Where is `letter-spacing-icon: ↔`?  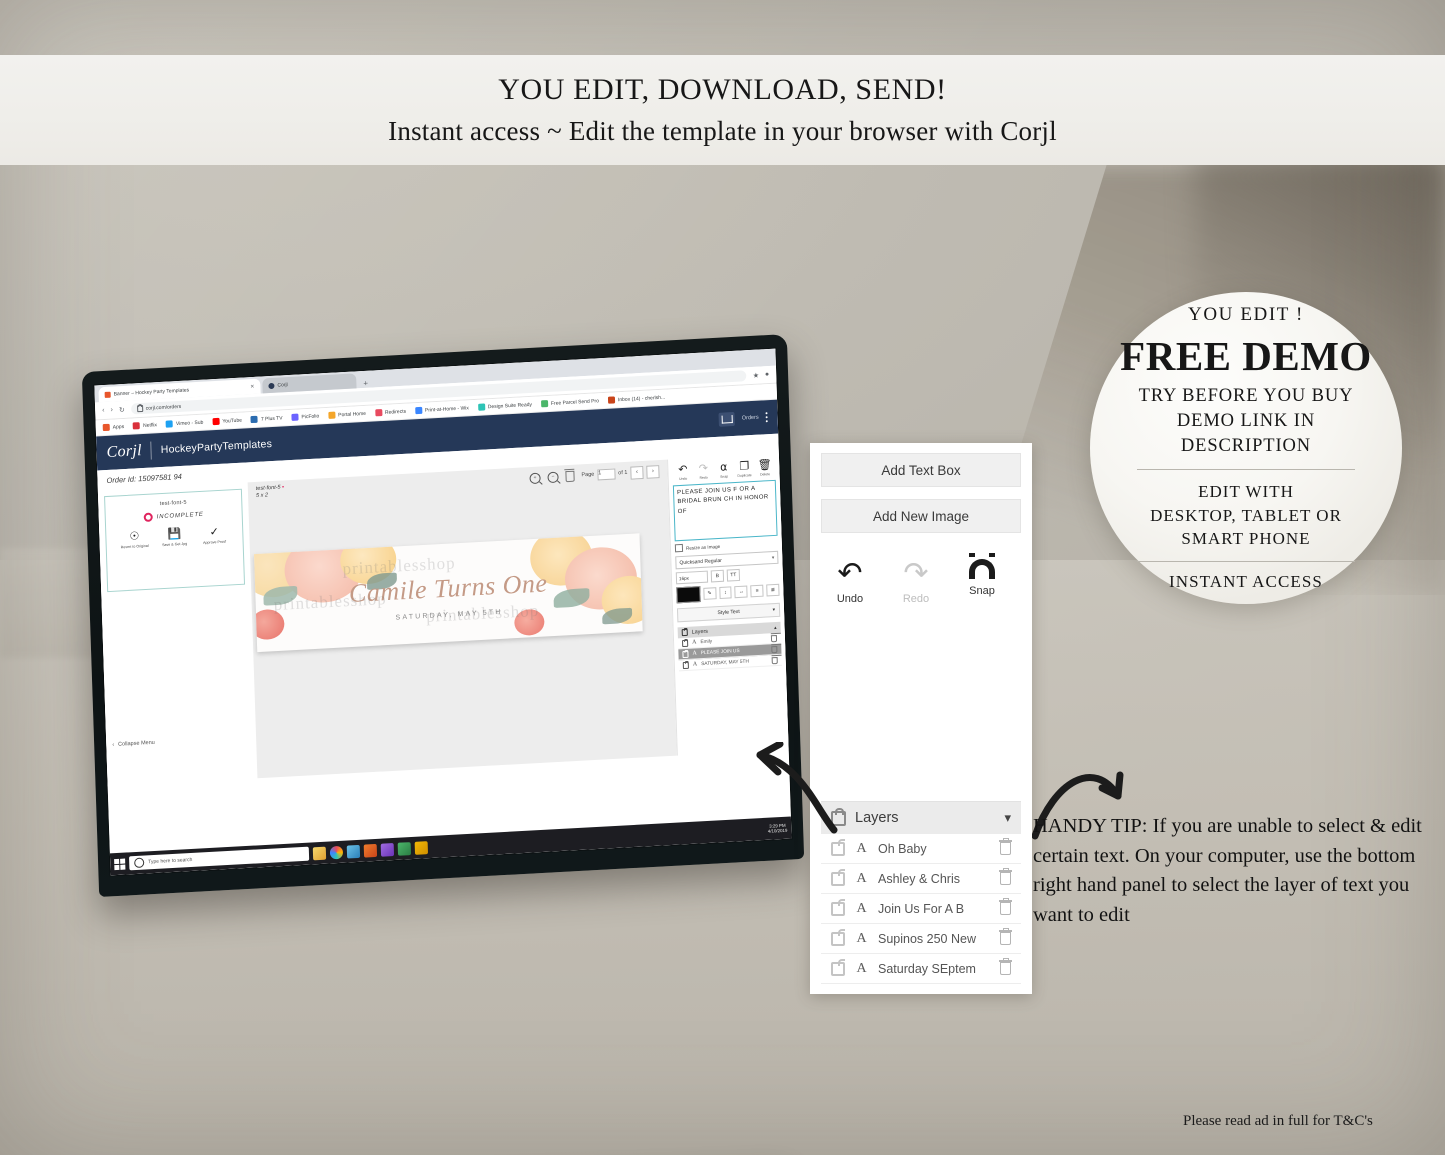 letter-spacing-icon: ↔ is located at coordinates (741, 592).